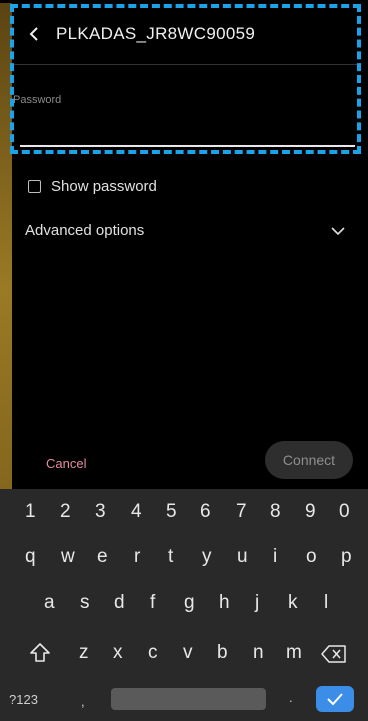 The image size is (368, 721). I want to click on chevron-down-icon, so click(338, 231).